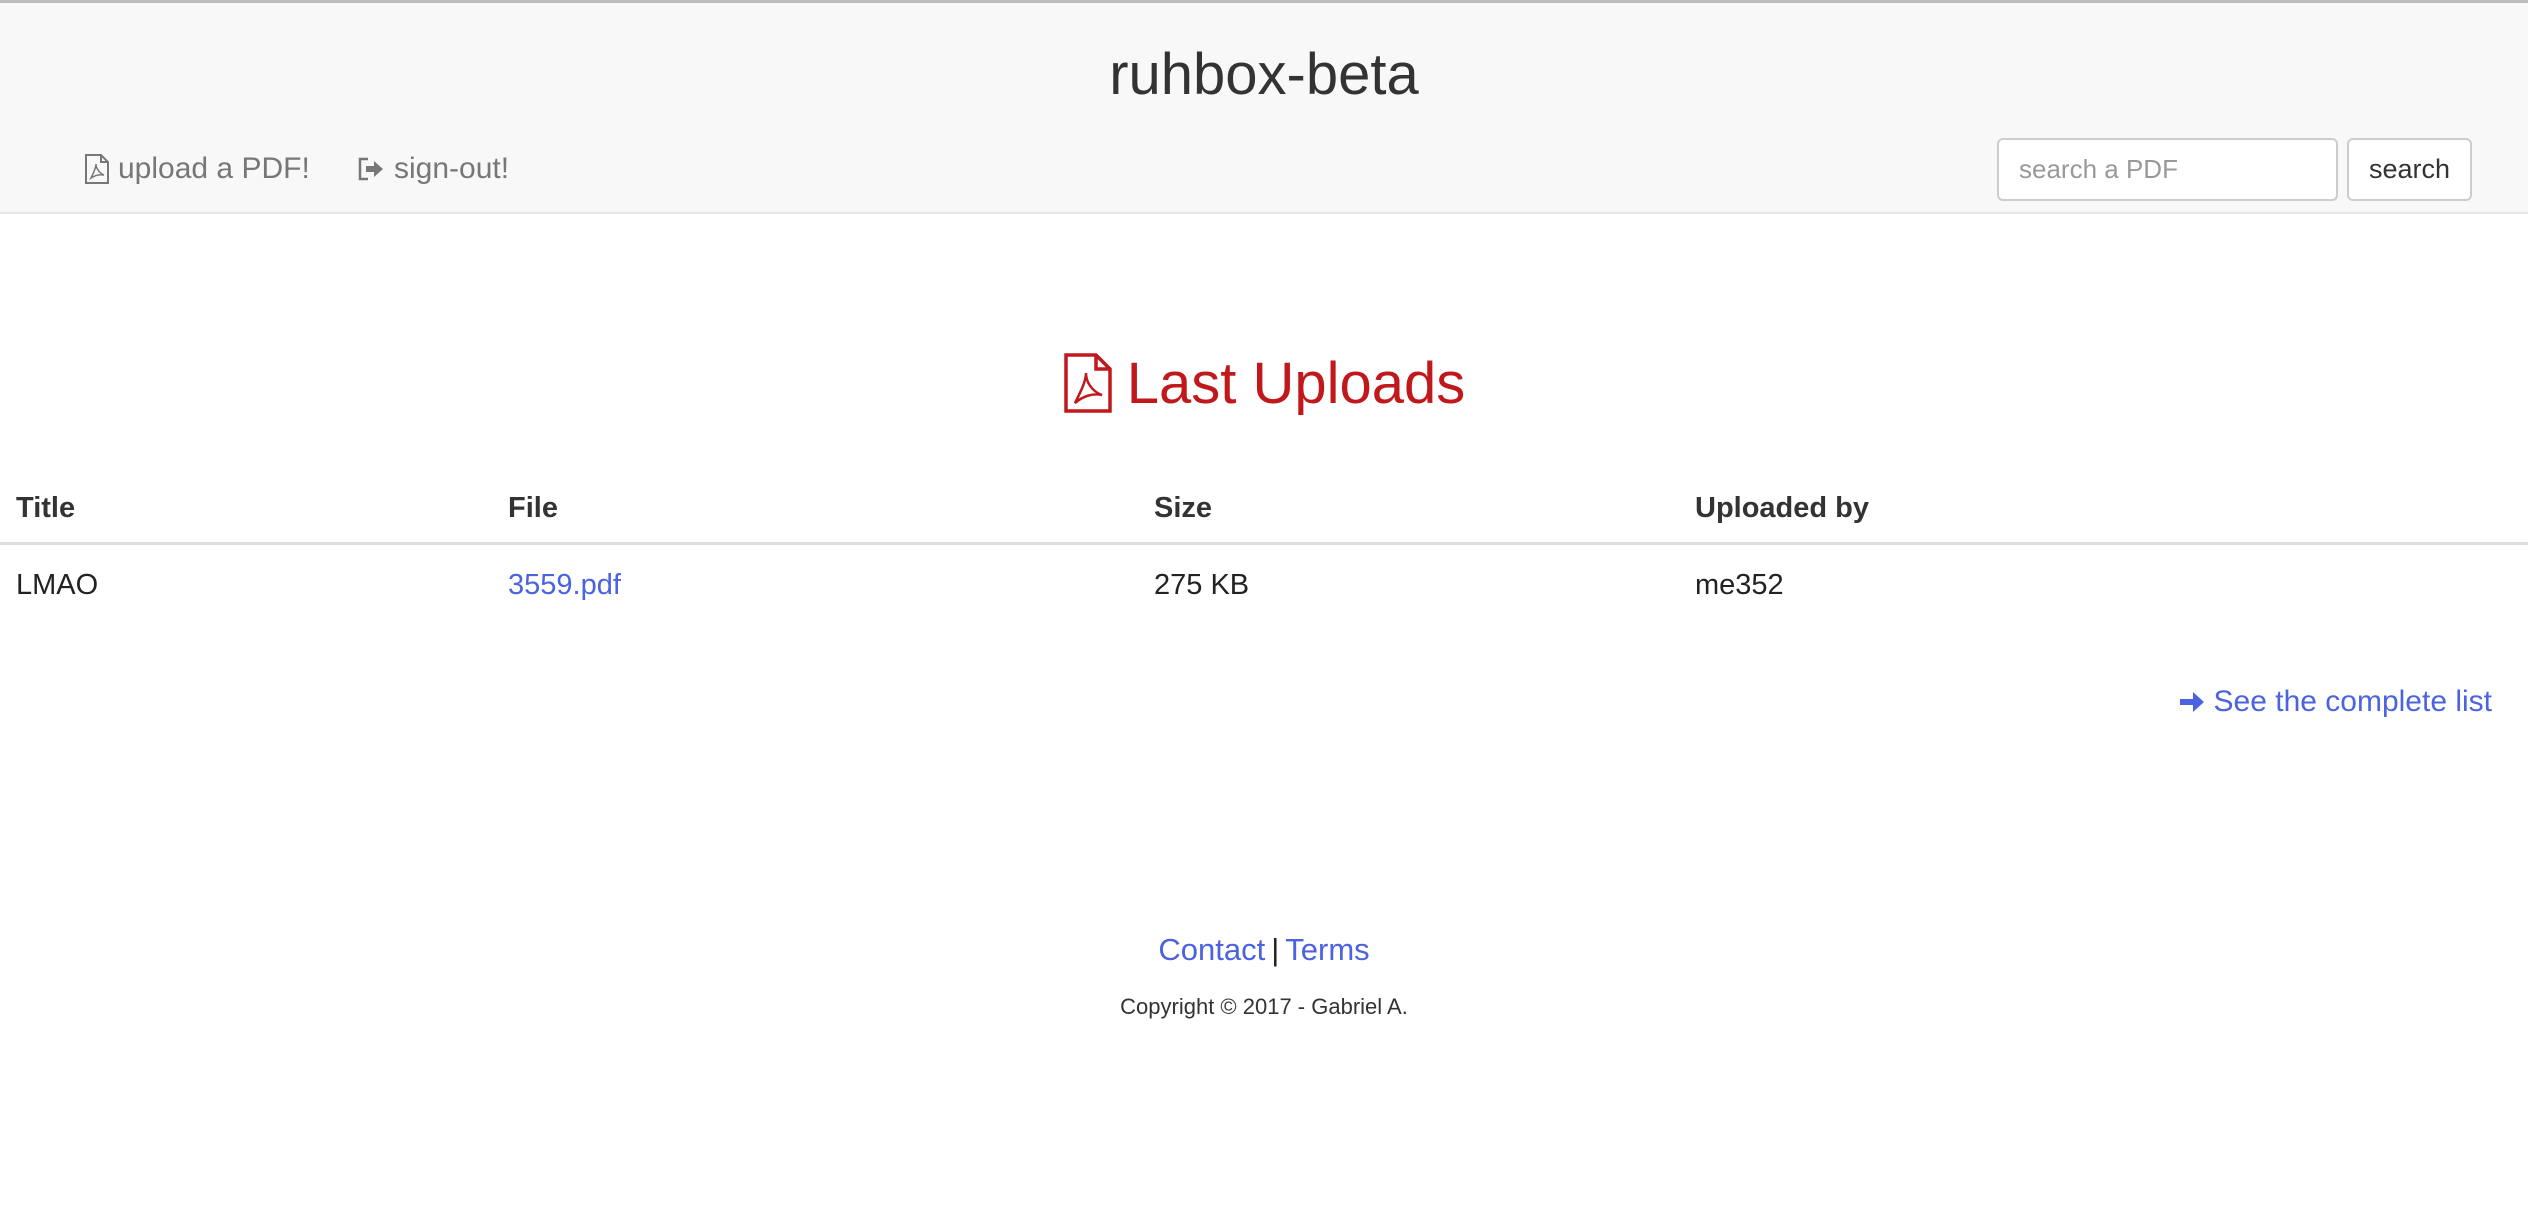 This screenshot has height=1226, width=2528. I want to click on sign-out-label: sign-out!, so click(452, 168).